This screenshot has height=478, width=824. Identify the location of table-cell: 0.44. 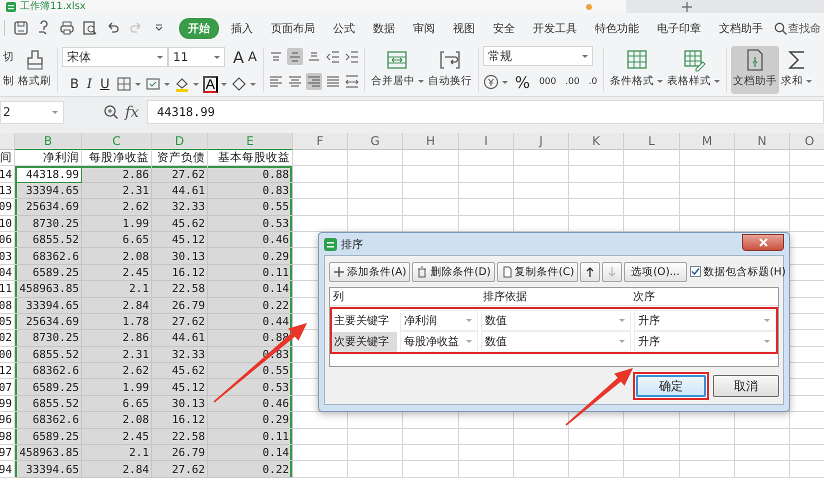
(250, 322).